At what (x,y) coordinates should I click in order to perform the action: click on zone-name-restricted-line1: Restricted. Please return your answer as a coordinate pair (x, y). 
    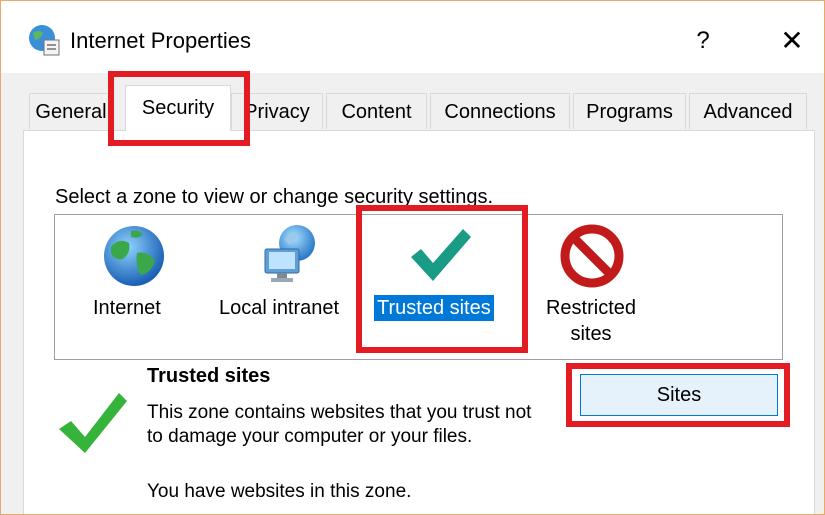
    Looking at the image, I should click on (591, 308).